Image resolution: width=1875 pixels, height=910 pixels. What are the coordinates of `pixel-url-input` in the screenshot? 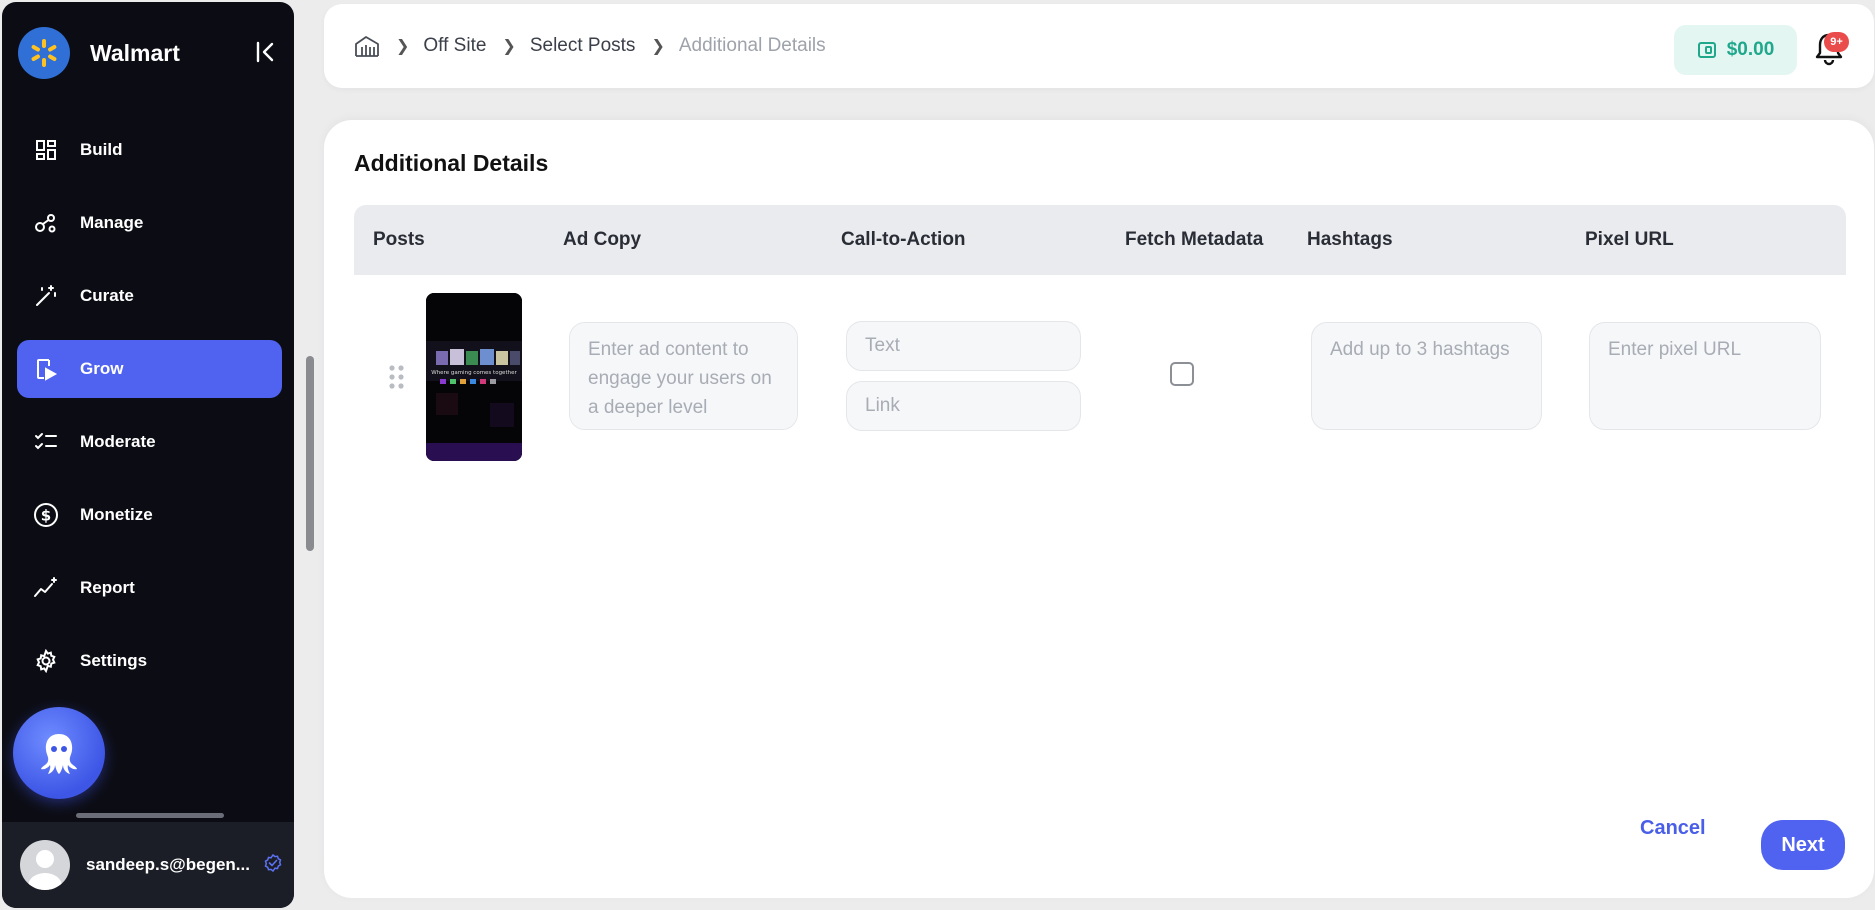 It's located at (1705, 376).